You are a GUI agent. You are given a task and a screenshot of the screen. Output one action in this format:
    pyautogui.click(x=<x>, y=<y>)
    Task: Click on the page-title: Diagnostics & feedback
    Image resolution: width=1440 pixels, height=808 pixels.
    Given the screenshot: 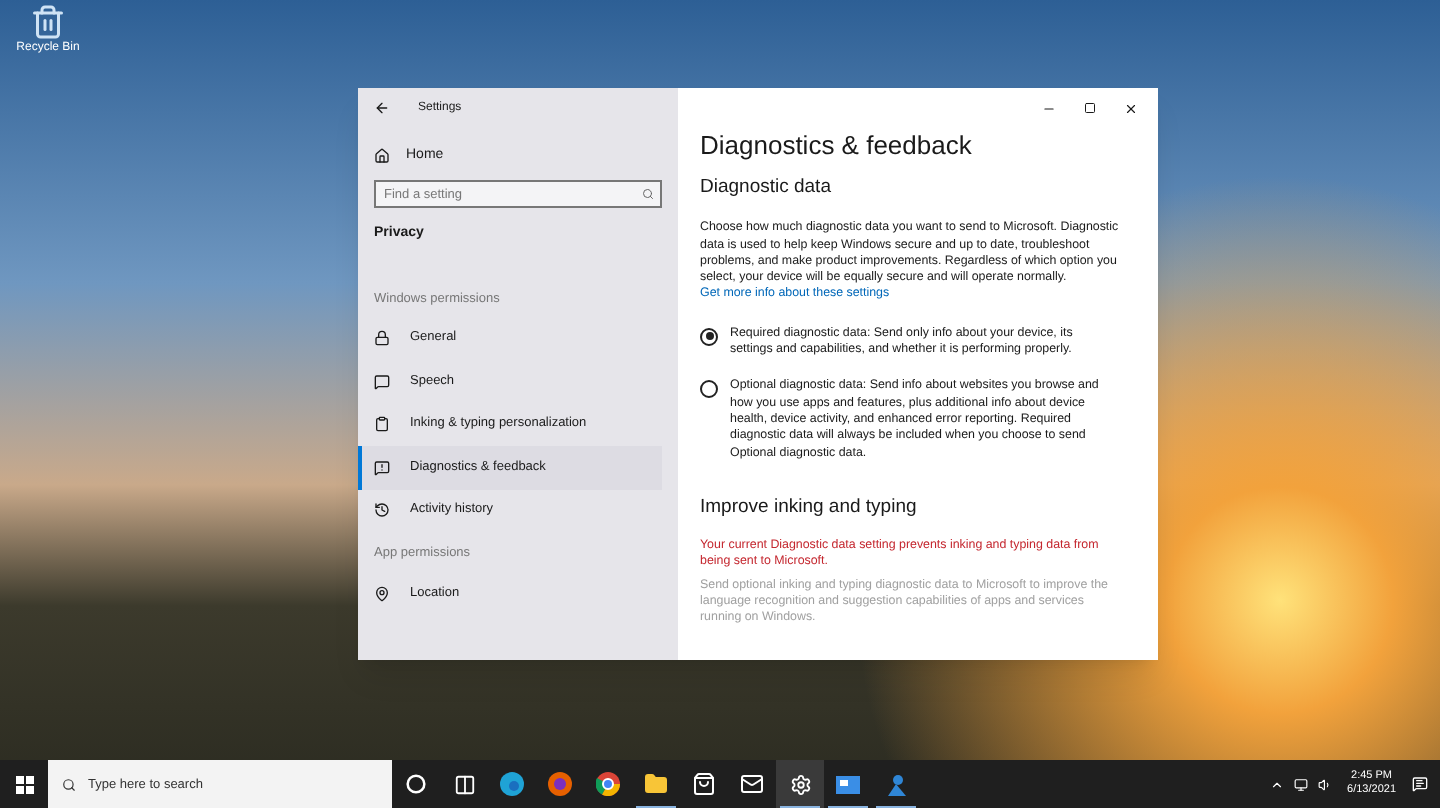 What is the action you would take?
    pyautogui.click(x=837, y=146)
    